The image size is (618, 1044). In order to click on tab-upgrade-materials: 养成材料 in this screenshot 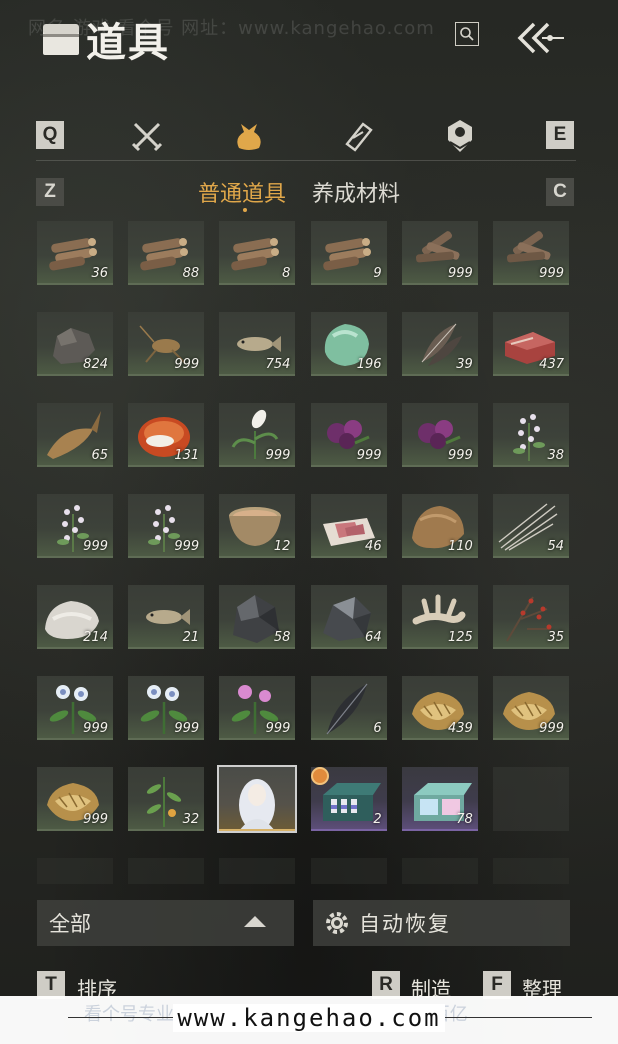, I will do `click(356, 192)`.